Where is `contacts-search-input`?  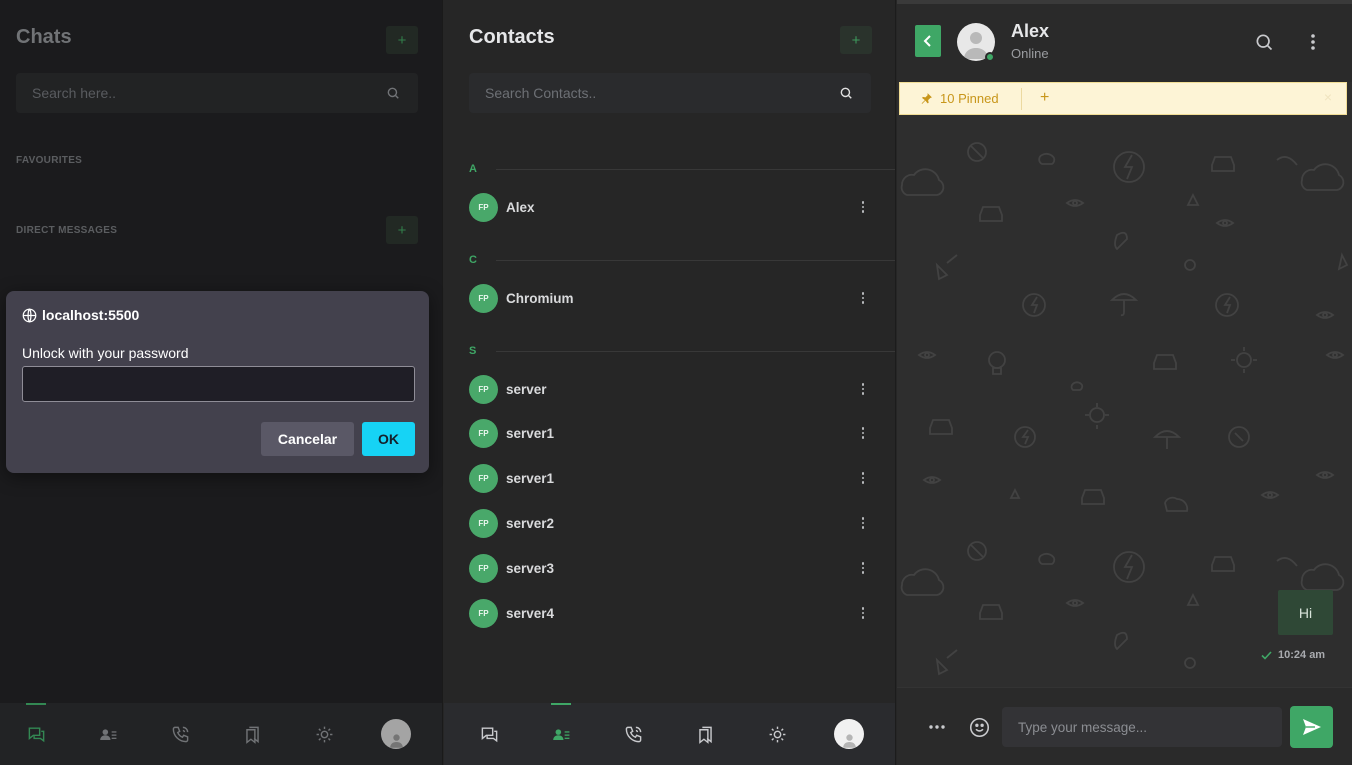
contacts-search-input is located at coordinates (670, 93).